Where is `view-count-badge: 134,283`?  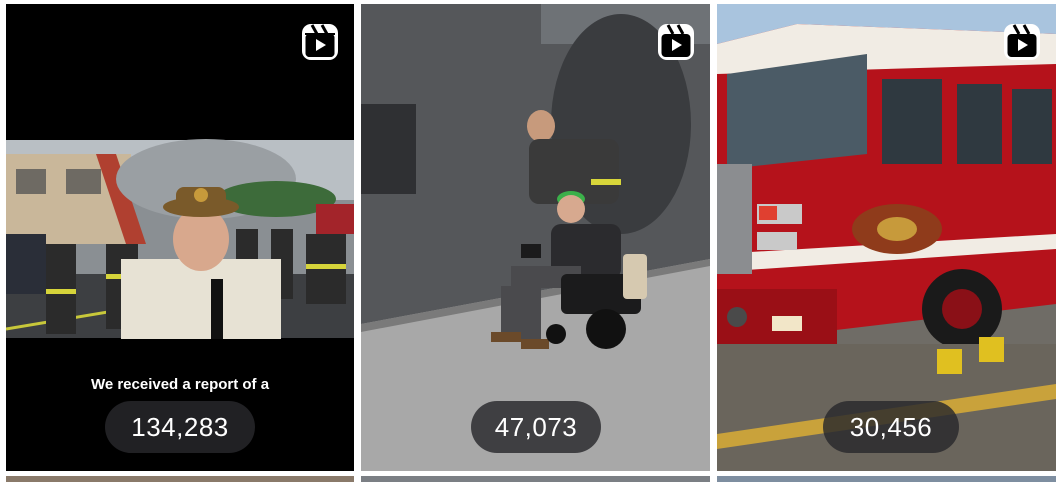
view-count-badge: 134,283 is located at coordinates (180, 427).